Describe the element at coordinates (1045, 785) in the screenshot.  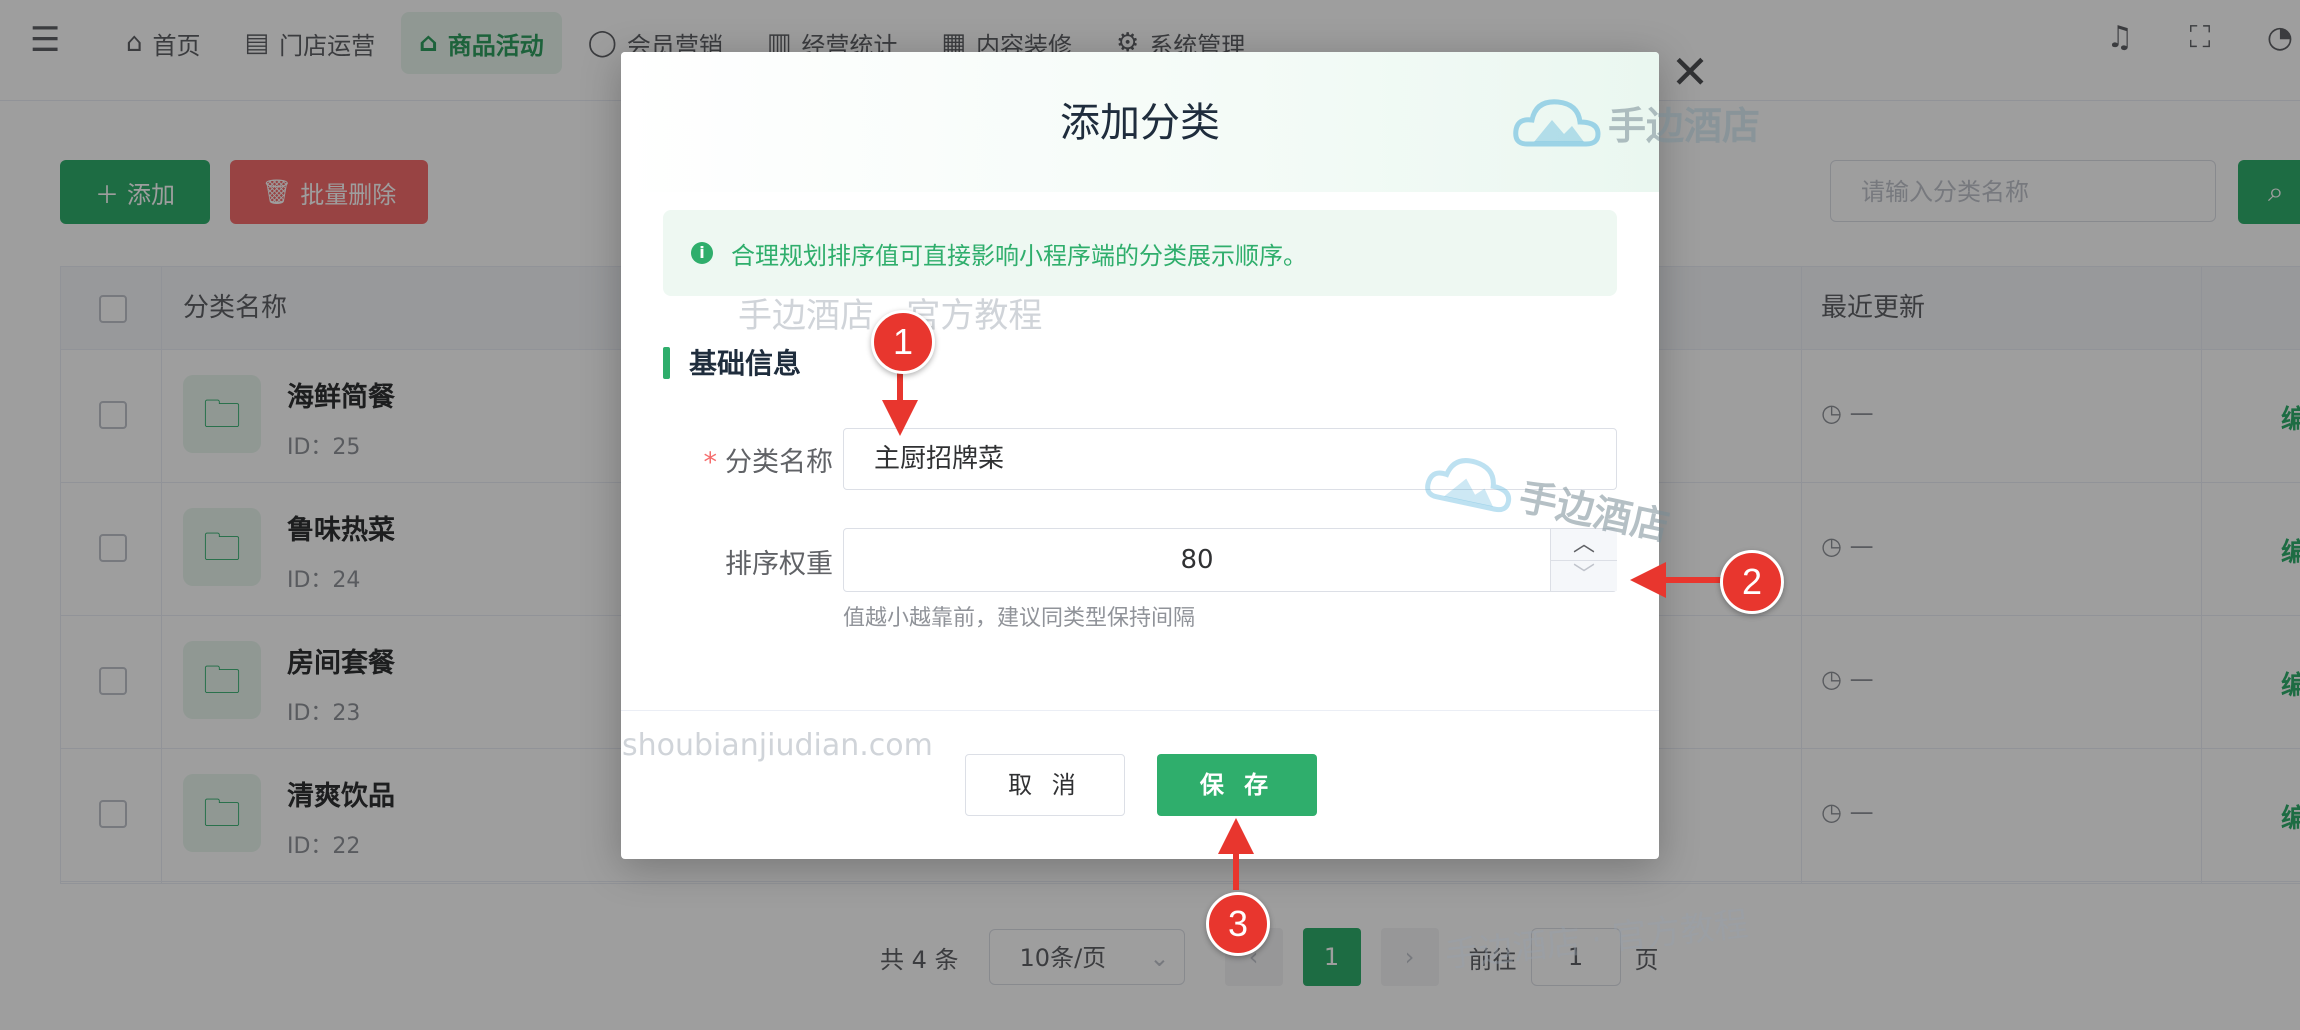
I see `cancel-button: 取 消` at that location.